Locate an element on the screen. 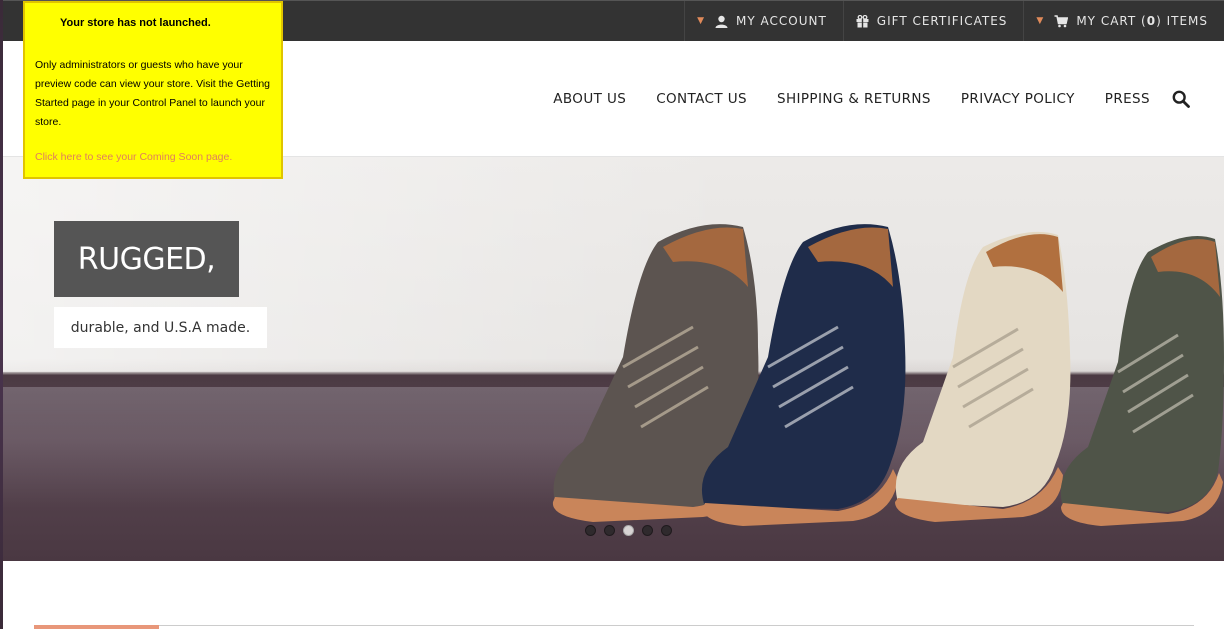  nav-privacy-policy: PRIVACY POLICY is located at coordinates (1018, 99).